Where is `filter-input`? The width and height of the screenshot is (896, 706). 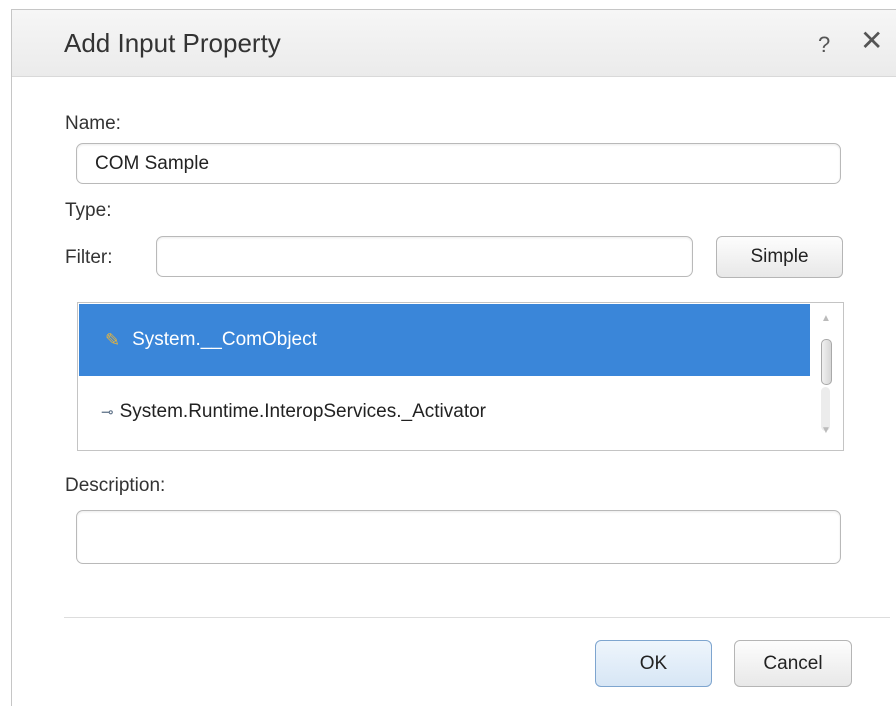 filter-input is located at coordinates (424, 256).